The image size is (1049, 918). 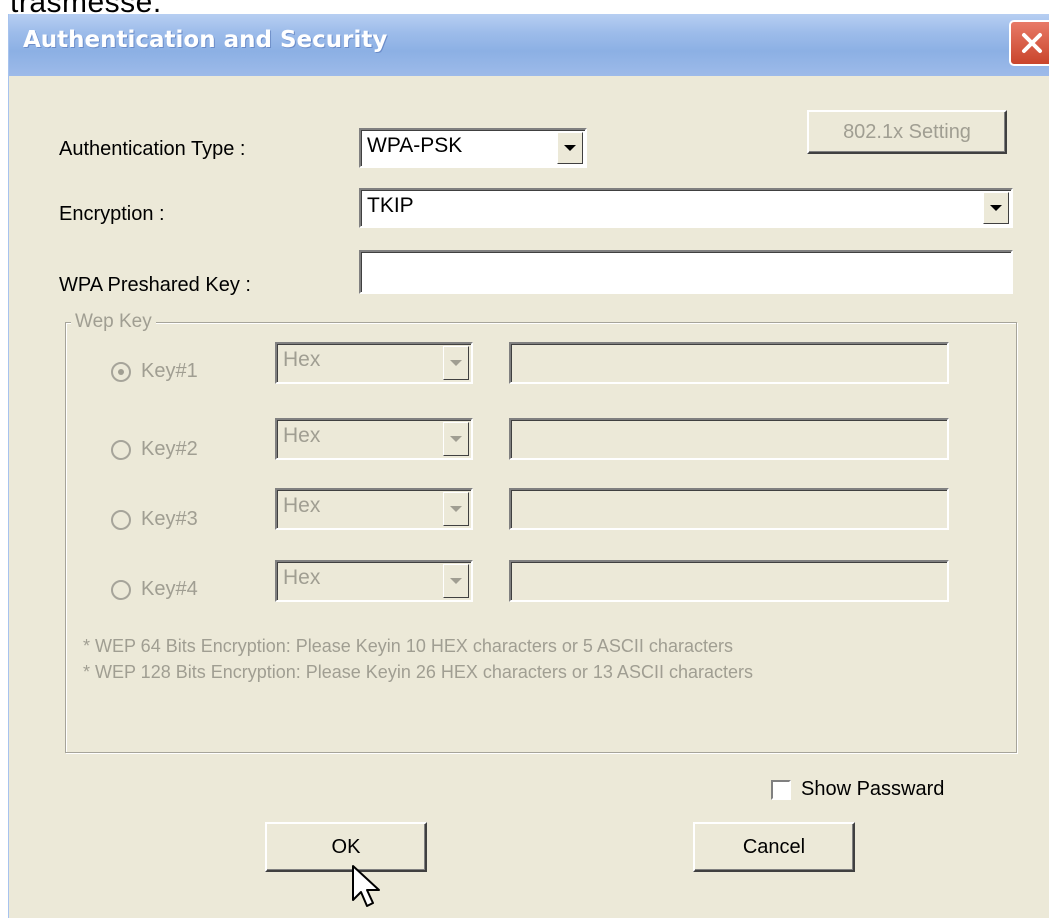 I want to click on key3-input, so click(x=729, y=509).